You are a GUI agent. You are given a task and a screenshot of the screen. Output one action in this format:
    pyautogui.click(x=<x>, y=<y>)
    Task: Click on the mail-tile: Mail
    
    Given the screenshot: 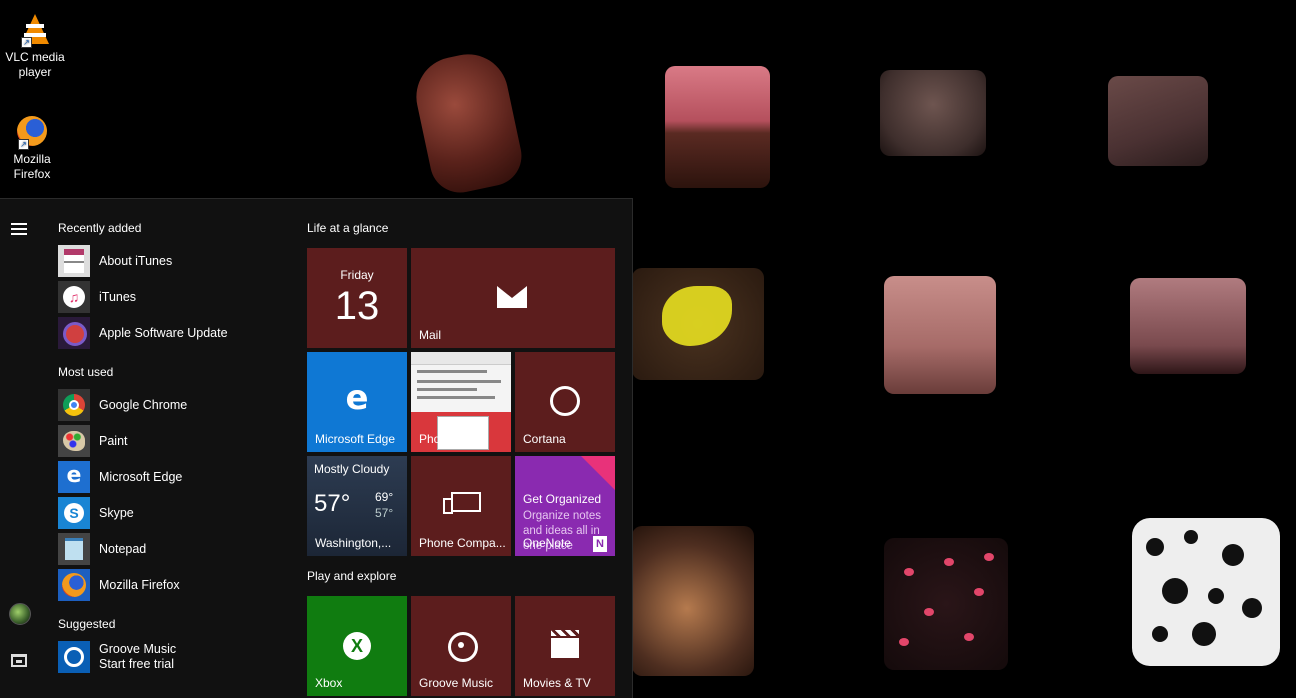 What is the action you would take?
    pyautogui.click(x=513, y=298)
    